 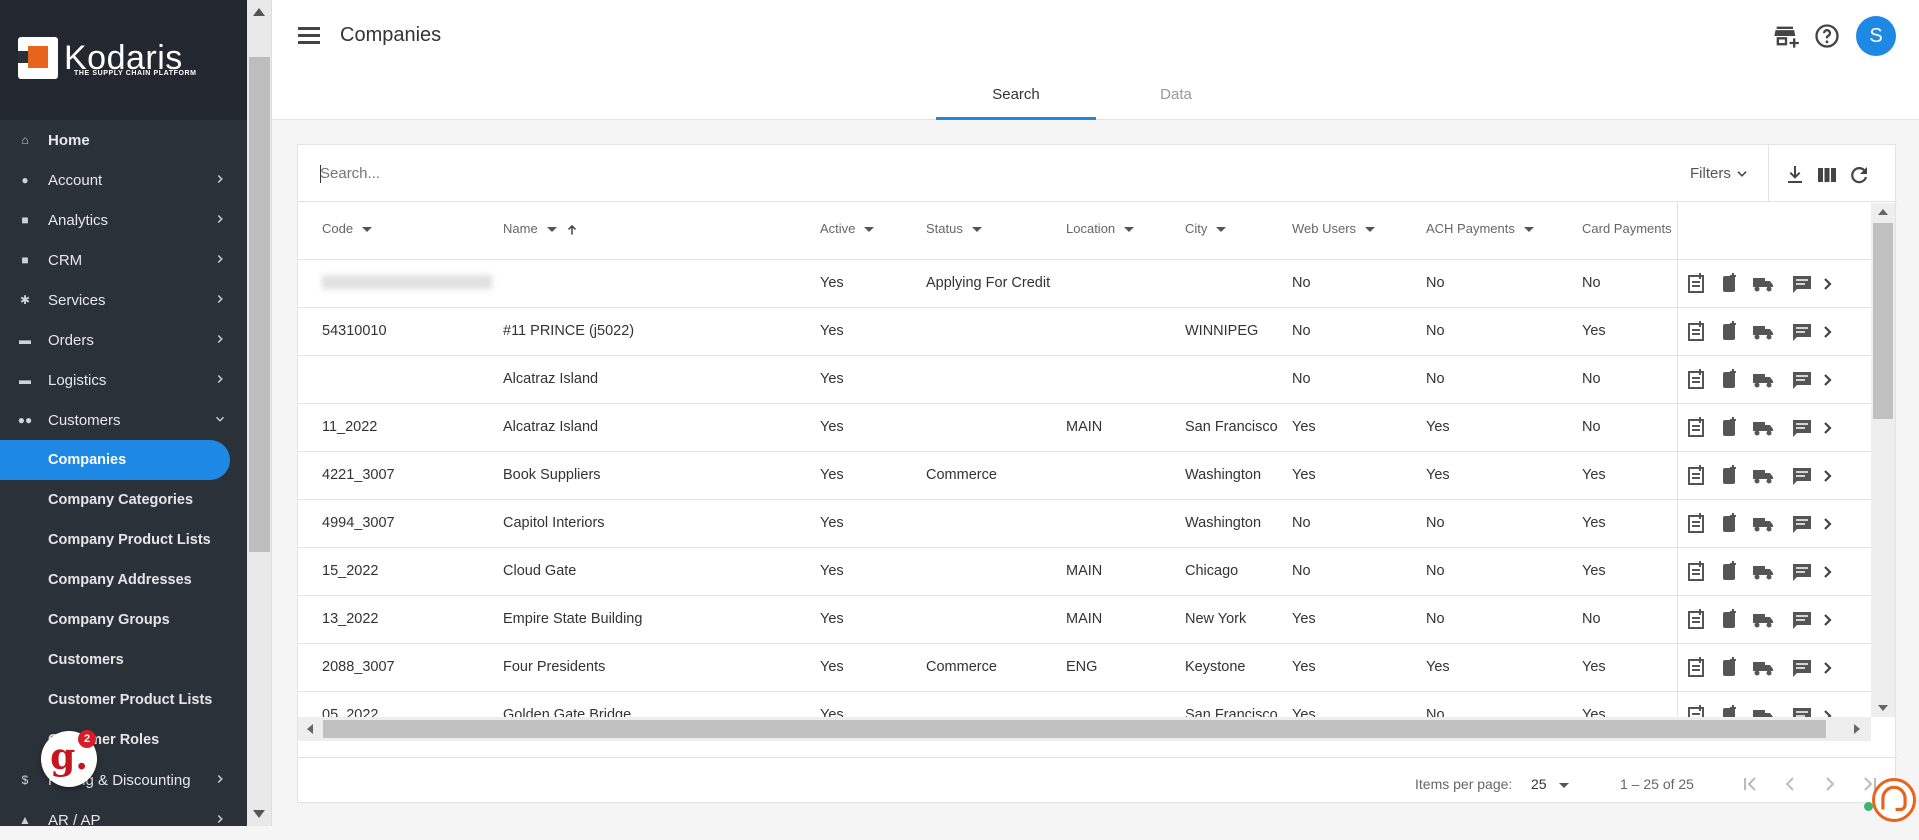 I want to click on page-size-value: 25, so click(x=1539, y=784).